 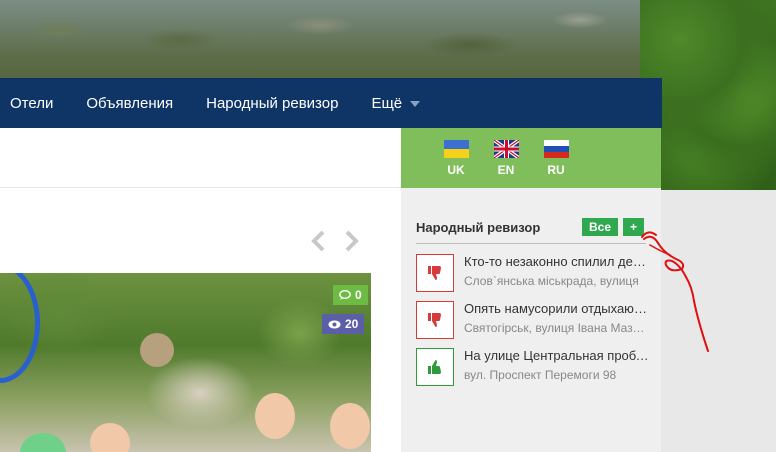 What do you see at coordinates (551, 281) in the screenshot?
I see `revisor-item-address: Слов`янська міськрада, вулиця` at bounding box center [551, 281].